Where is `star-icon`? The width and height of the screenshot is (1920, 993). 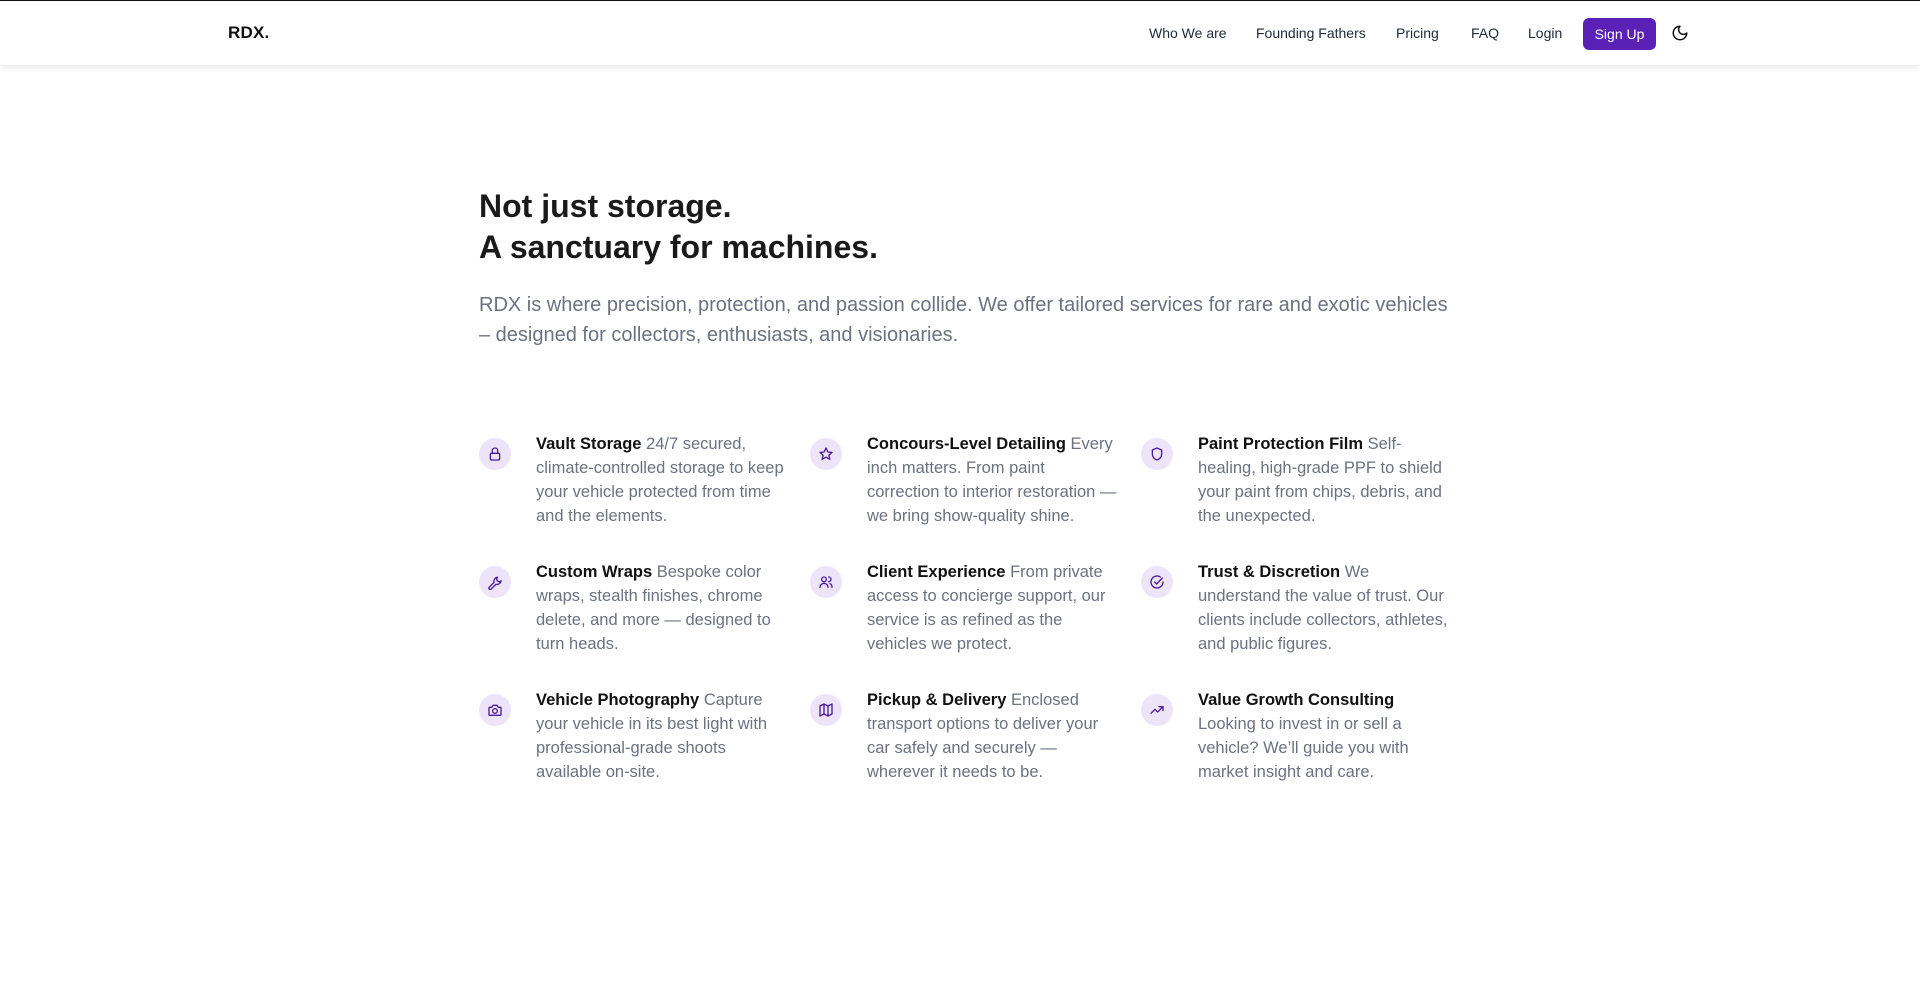
star-icon is located at coordinates (826, 454).